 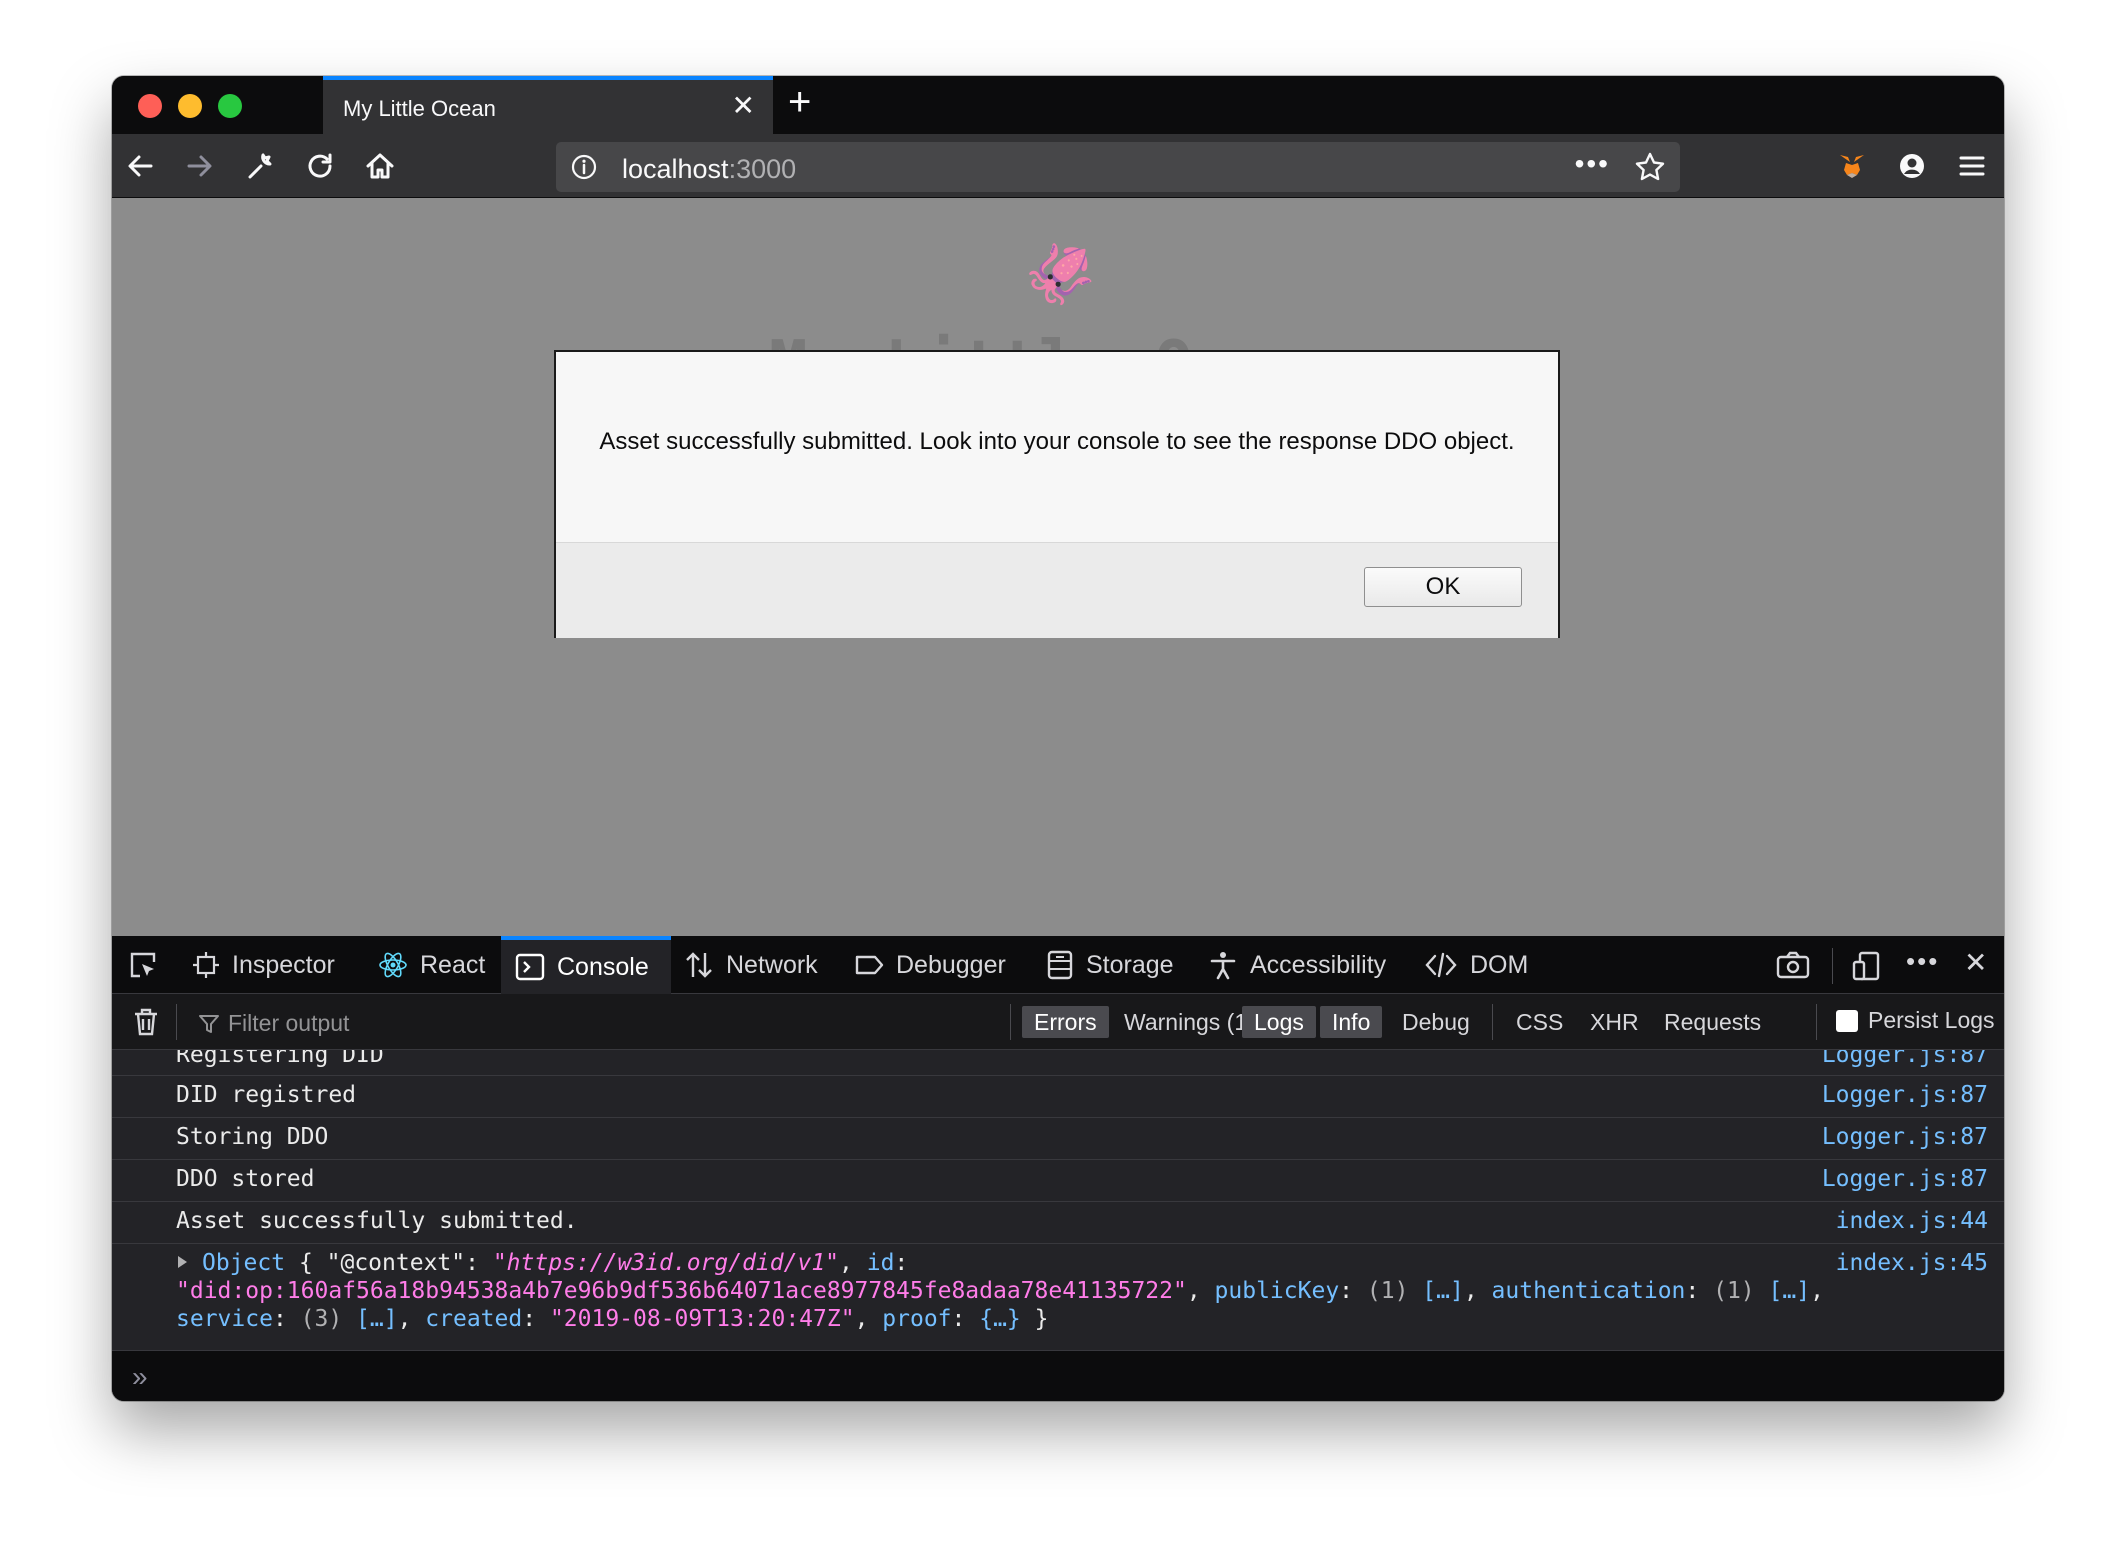 What do you see at coordinates (762, 169) in the screenshot?
I see `url-port: :3000` at bounding box center [762, 169].